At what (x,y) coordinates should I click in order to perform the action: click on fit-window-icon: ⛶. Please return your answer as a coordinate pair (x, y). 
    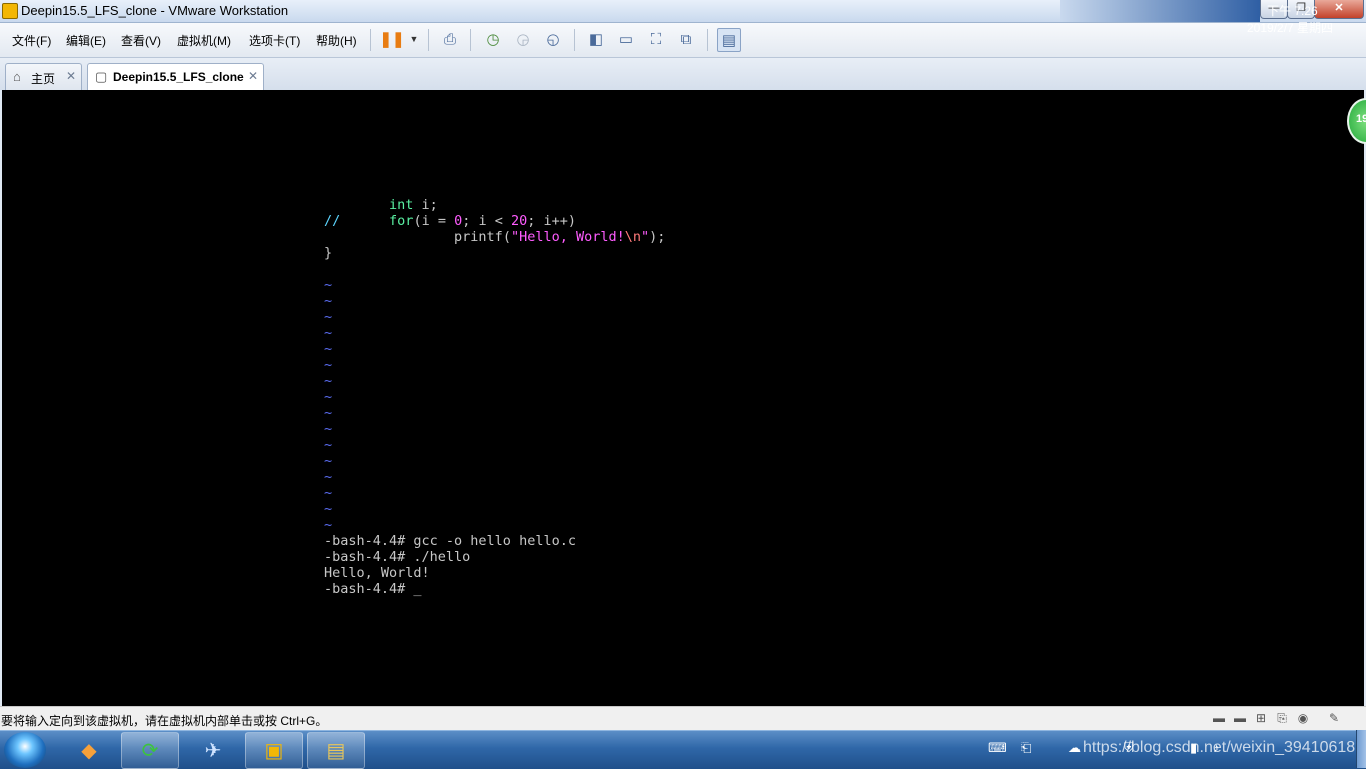
    Looking at the image, I should click on (656, 39).